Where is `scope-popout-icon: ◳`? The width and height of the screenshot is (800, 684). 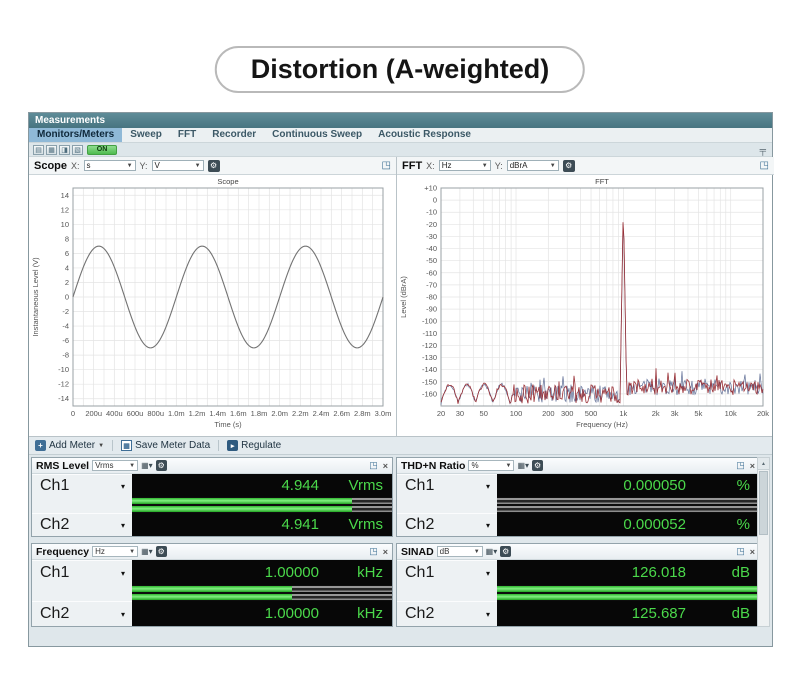
scope-popout-icon: ◳ is located at coordinates (386, 165).